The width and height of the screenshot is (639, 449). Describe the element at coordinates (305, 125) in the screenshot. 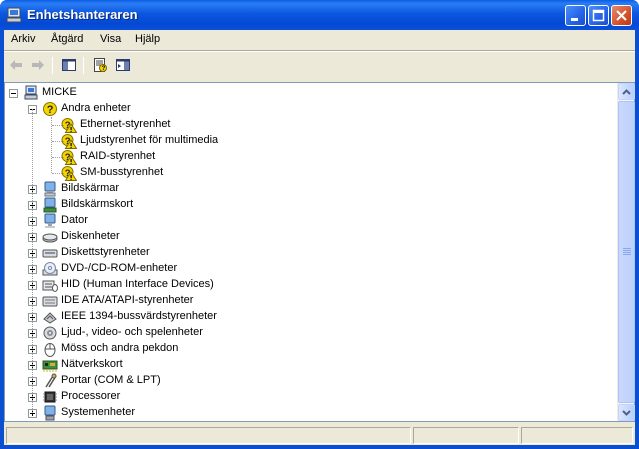

I see `tree-node-ethernet-styrenhet: ? Ethernet-styrenhet` at that location.